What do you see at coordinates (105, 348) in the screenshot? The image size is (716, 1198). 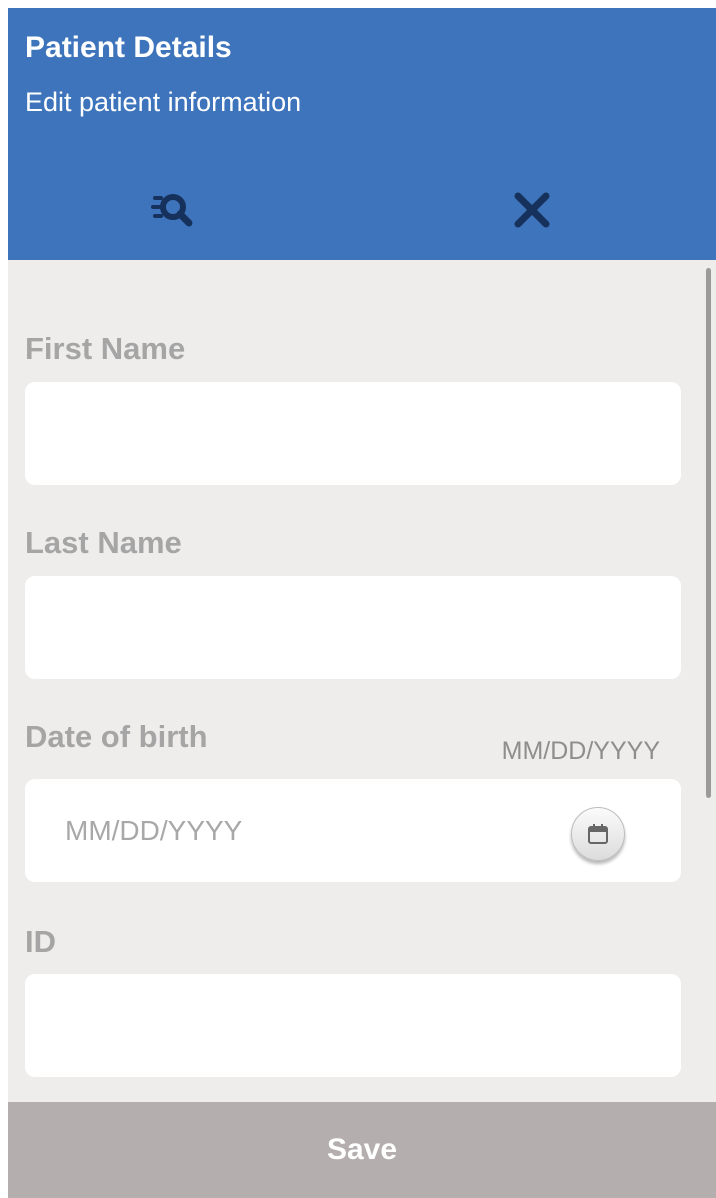 I see `first-name-label: First Name` at bounding box center [105, 348].